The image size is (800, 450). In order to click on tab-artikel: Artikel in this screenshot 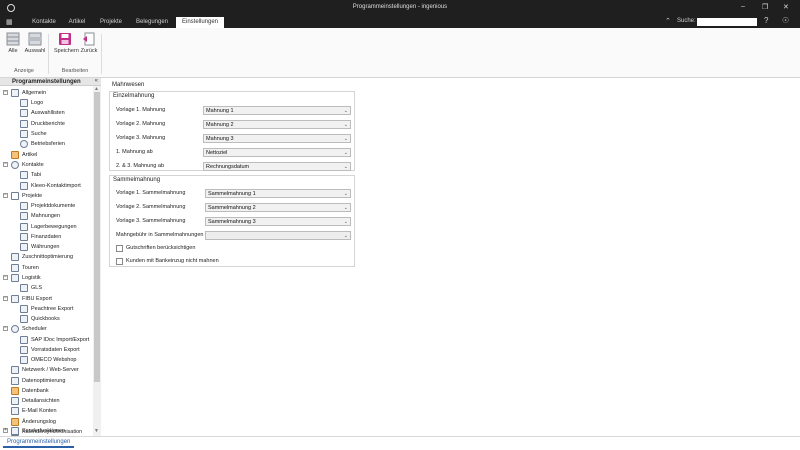, I will do `click(77, 22)`.